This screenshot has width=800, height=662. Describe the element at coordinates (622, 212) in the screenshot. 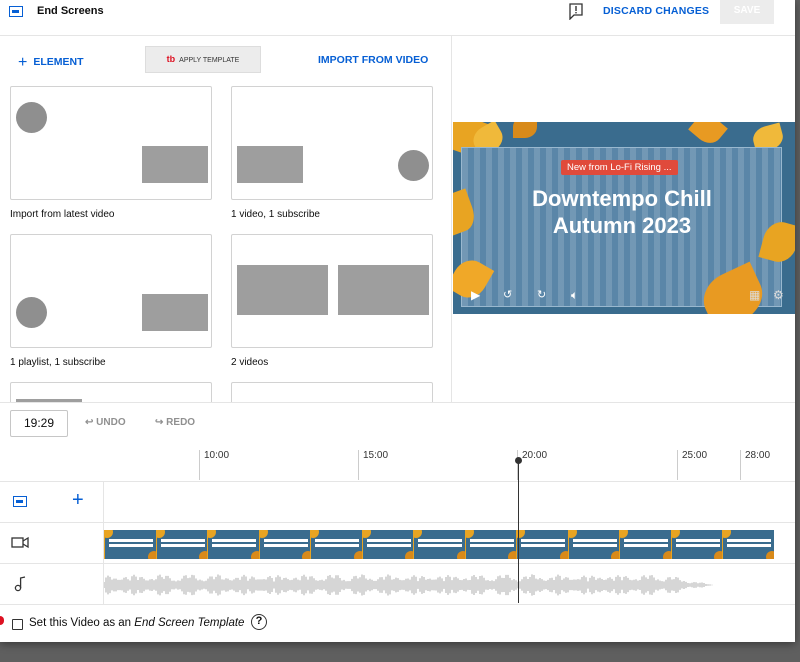

I see `preview-title: Downtempo Chill Autumn 2023` at that location.